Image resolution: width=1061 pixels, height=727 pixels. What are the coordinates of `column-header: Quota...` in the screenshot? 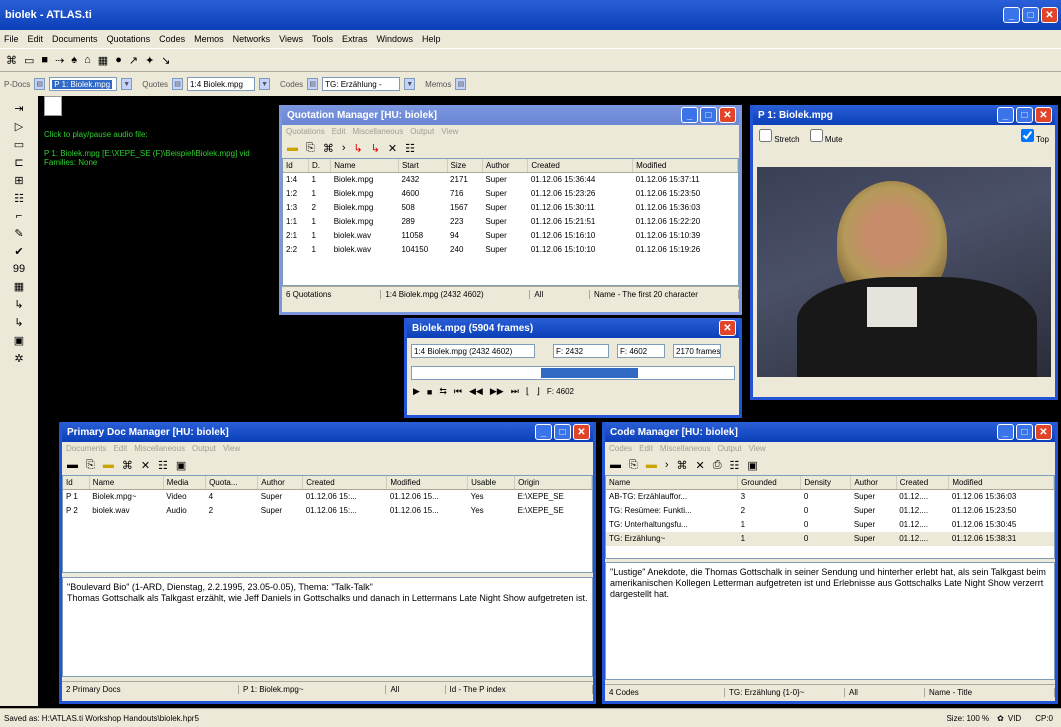 It's located at (232, 483).